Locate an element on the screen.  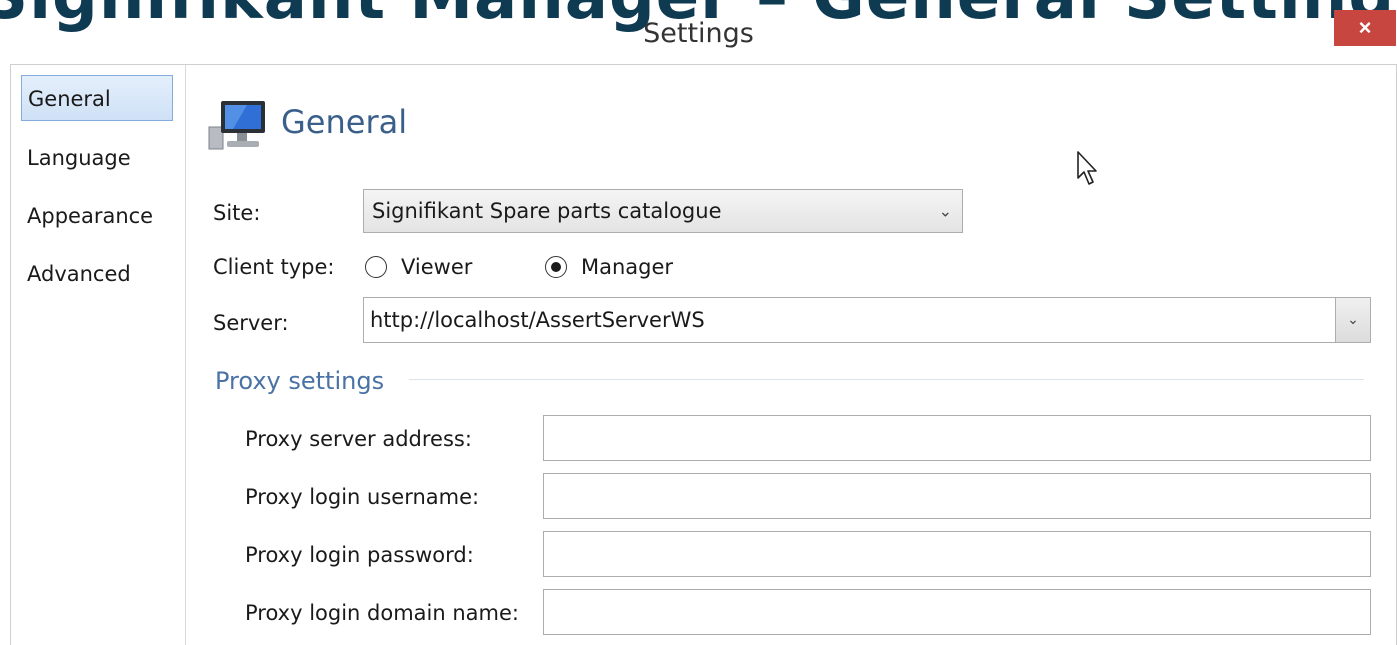
window-title: Settings is located at coordinates (698, 33).